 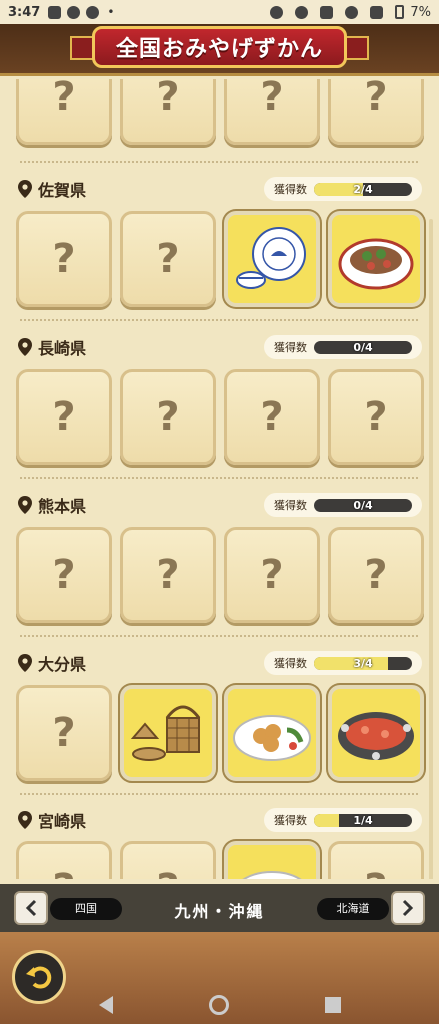 What do you see at coordinates (219, 47) in the screenshot?
I see `page-title: 全国おみやげずかん` at bounding box center [219, 47].